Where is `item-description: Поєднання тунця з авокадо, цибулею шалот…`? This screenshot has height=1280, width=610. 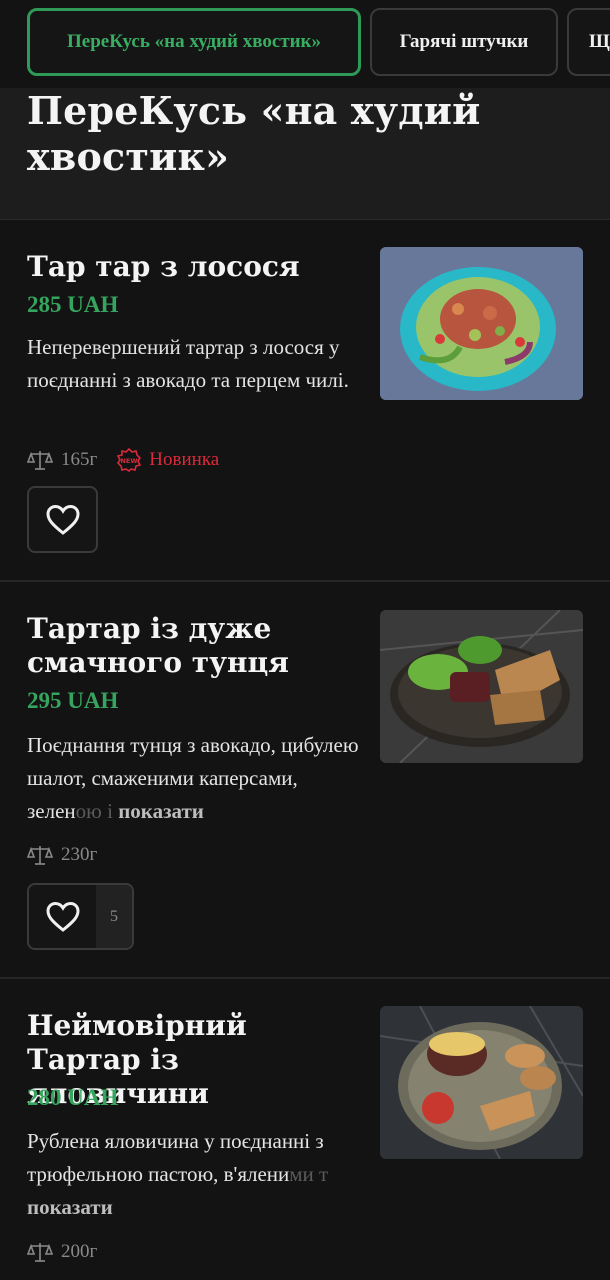 item-description: Поєднання тунця з авокадо, цибулею шалот… is located at coordinates (194, 778).